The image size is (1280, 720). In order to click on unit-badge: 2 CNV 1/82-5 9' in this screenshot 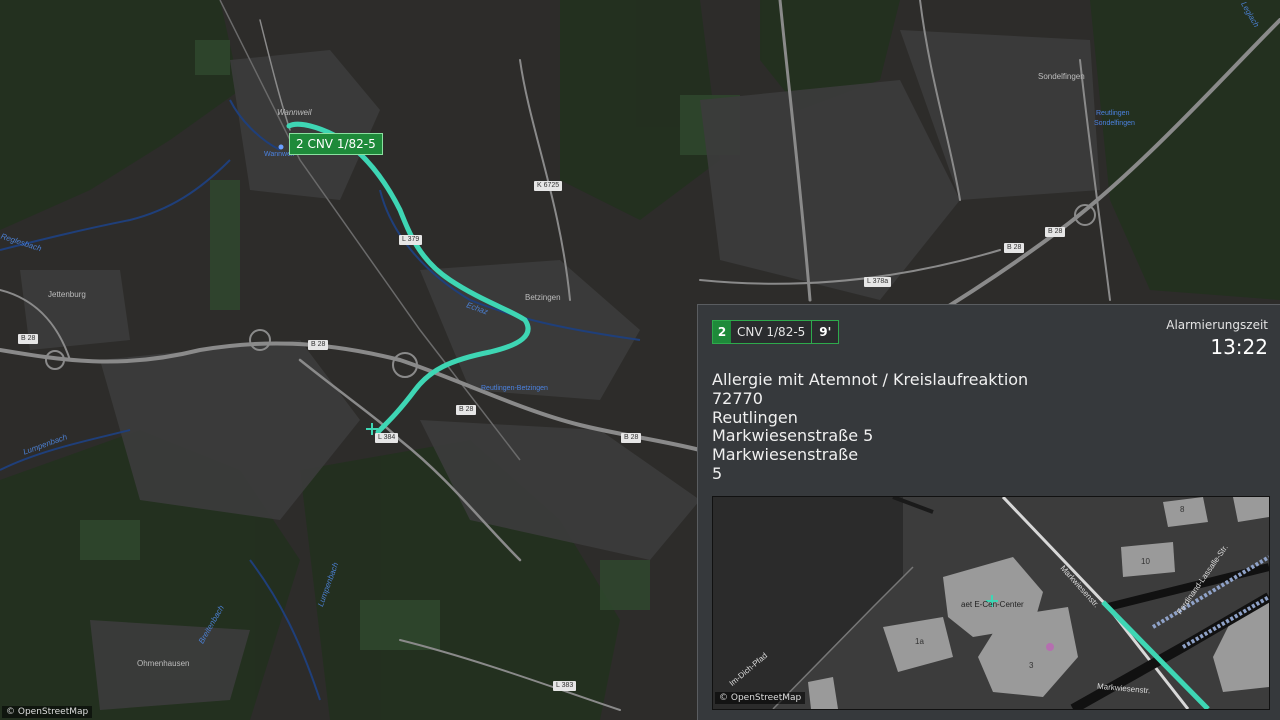, I will do `click(776, 332)`.